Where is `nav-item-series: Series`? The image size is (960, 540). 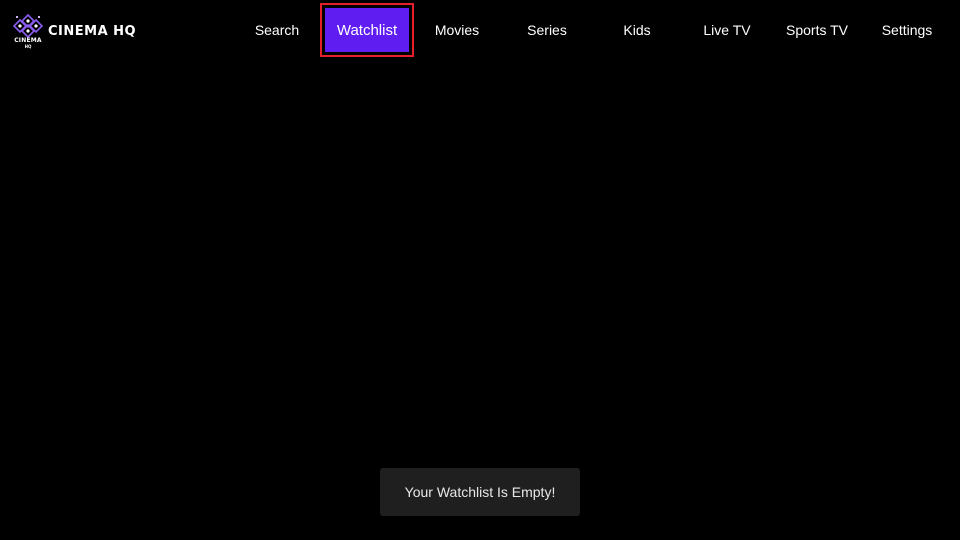 nav-item-series: Series is located at coordinates (547, 30).